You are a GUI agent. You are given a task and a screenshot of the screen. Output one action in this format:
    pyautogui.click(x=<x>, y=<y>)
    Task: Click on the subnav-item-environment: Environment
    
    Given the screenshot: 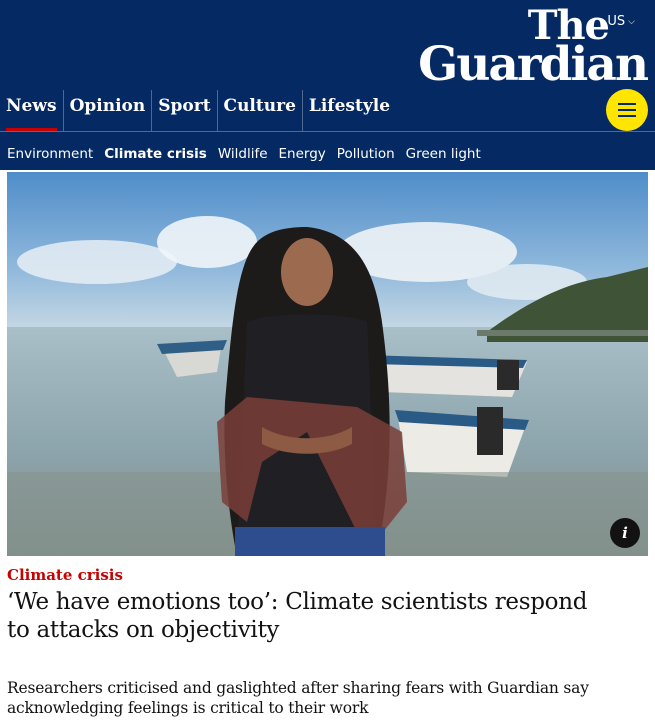 What is the action you would take?
    pyautogui.click(x=50, y=154)
    